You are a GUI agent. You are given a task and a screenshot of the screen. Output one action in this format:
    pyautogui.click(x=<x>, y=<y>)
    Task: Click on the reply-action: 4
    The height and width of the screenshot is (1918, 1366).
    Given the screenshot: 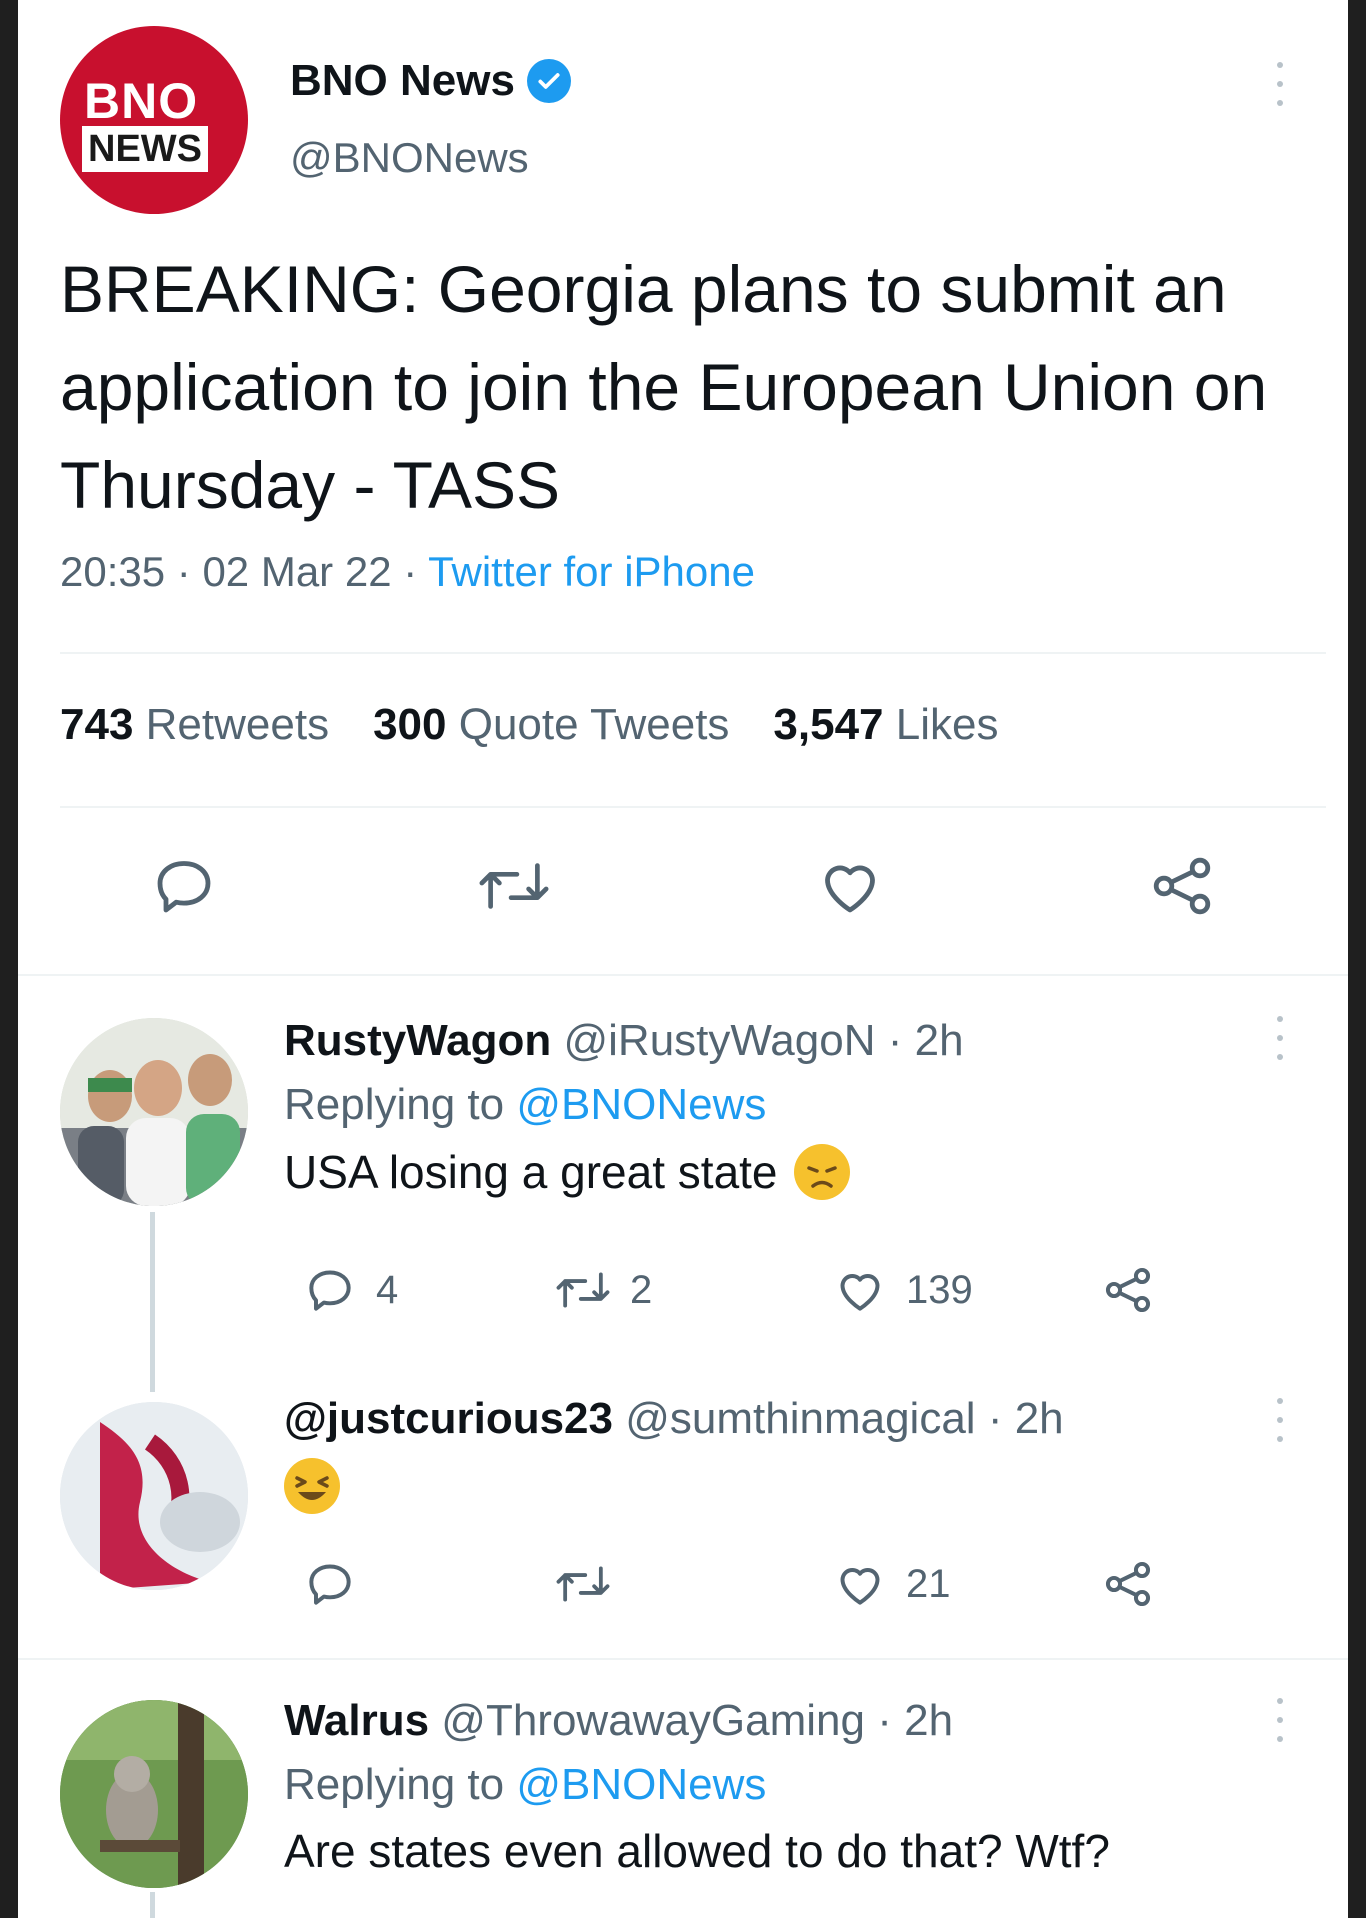 What is the action you would take?
    pyautogui.click(x=350, y=1290)
    